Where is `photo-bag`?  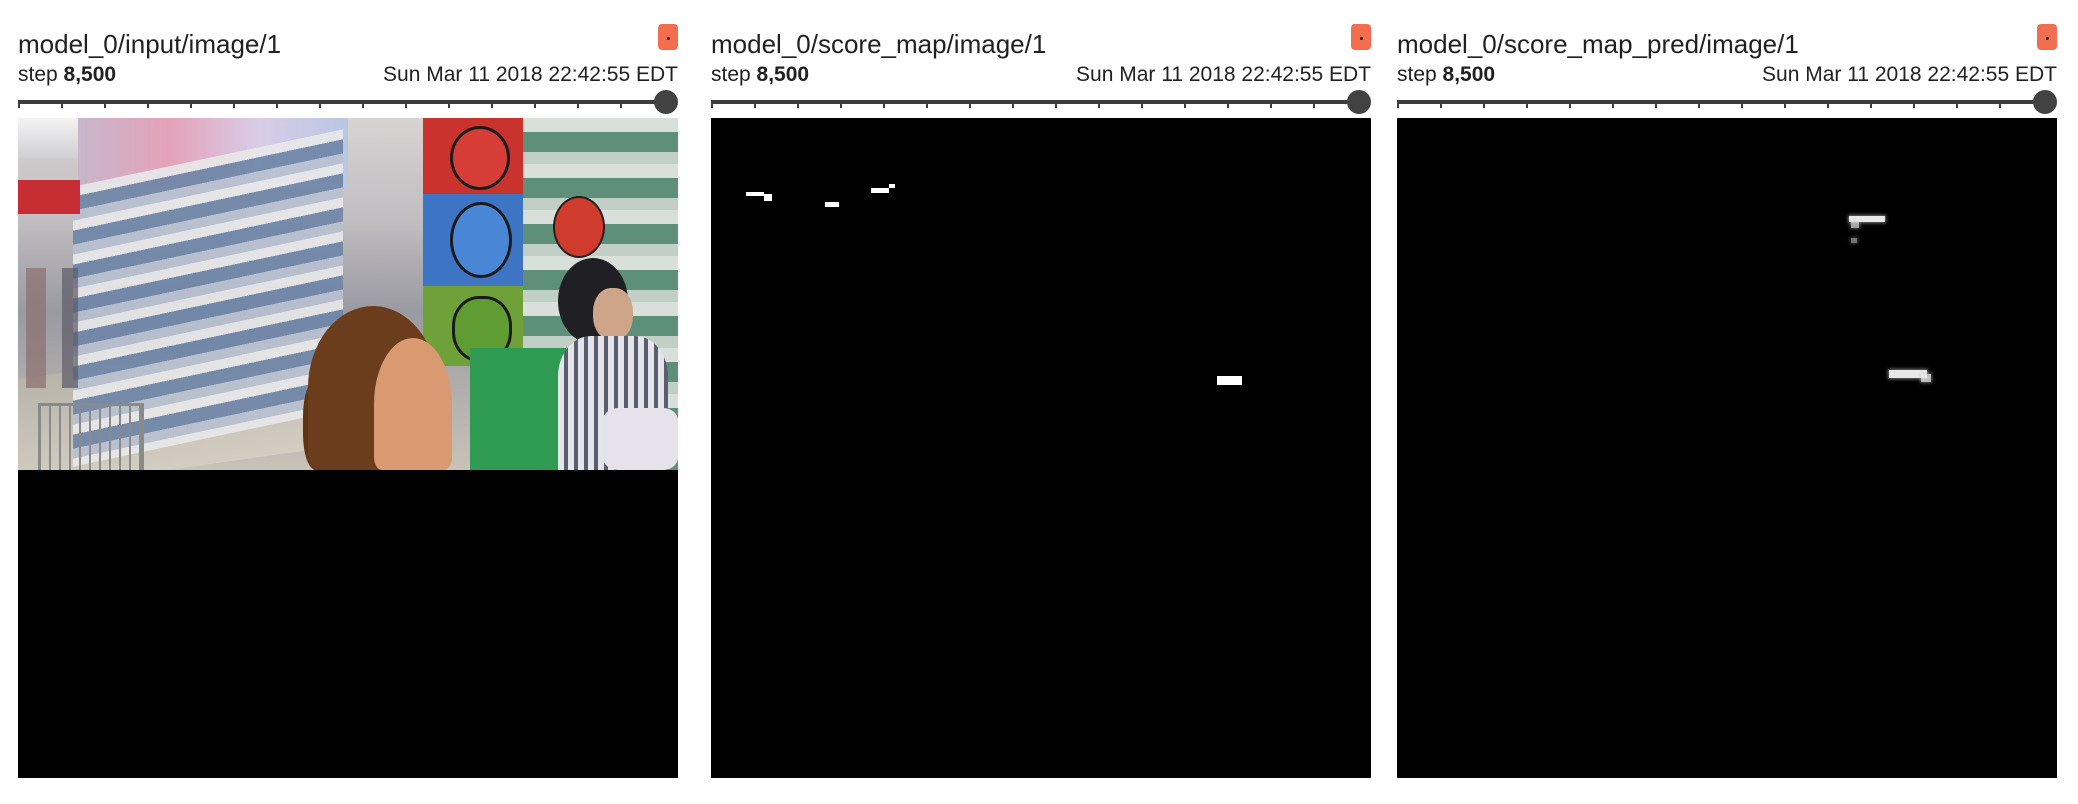 photo-bag is located at coordinates (640, 439).